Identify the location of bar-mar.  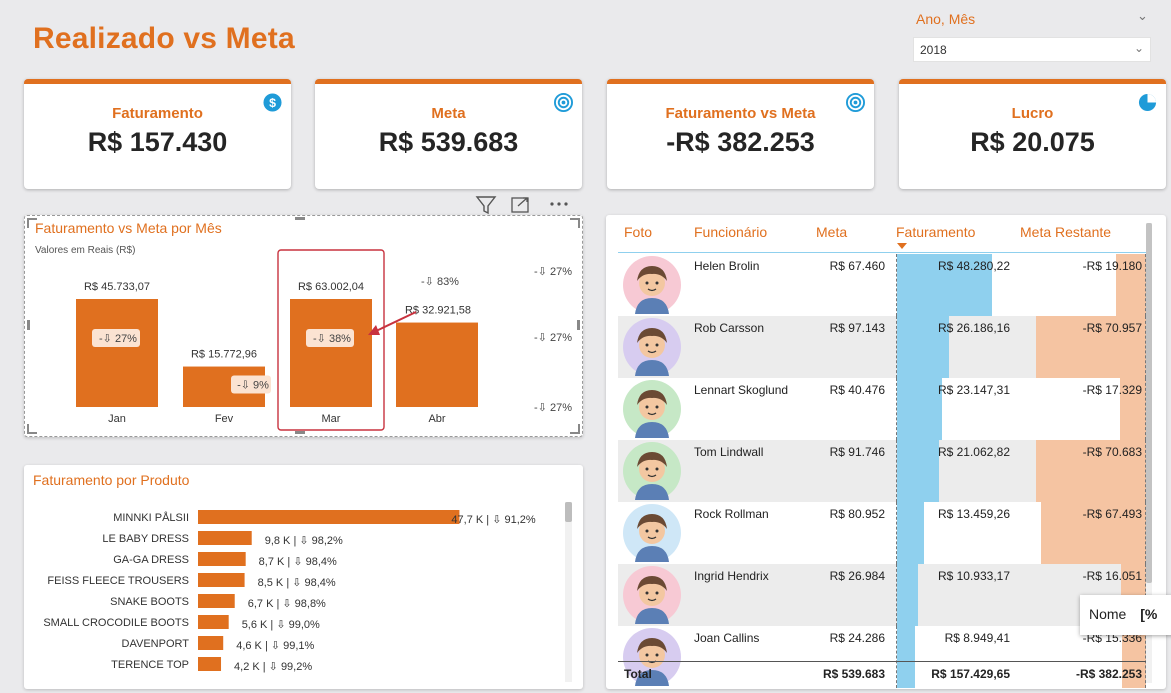
(331, 353).